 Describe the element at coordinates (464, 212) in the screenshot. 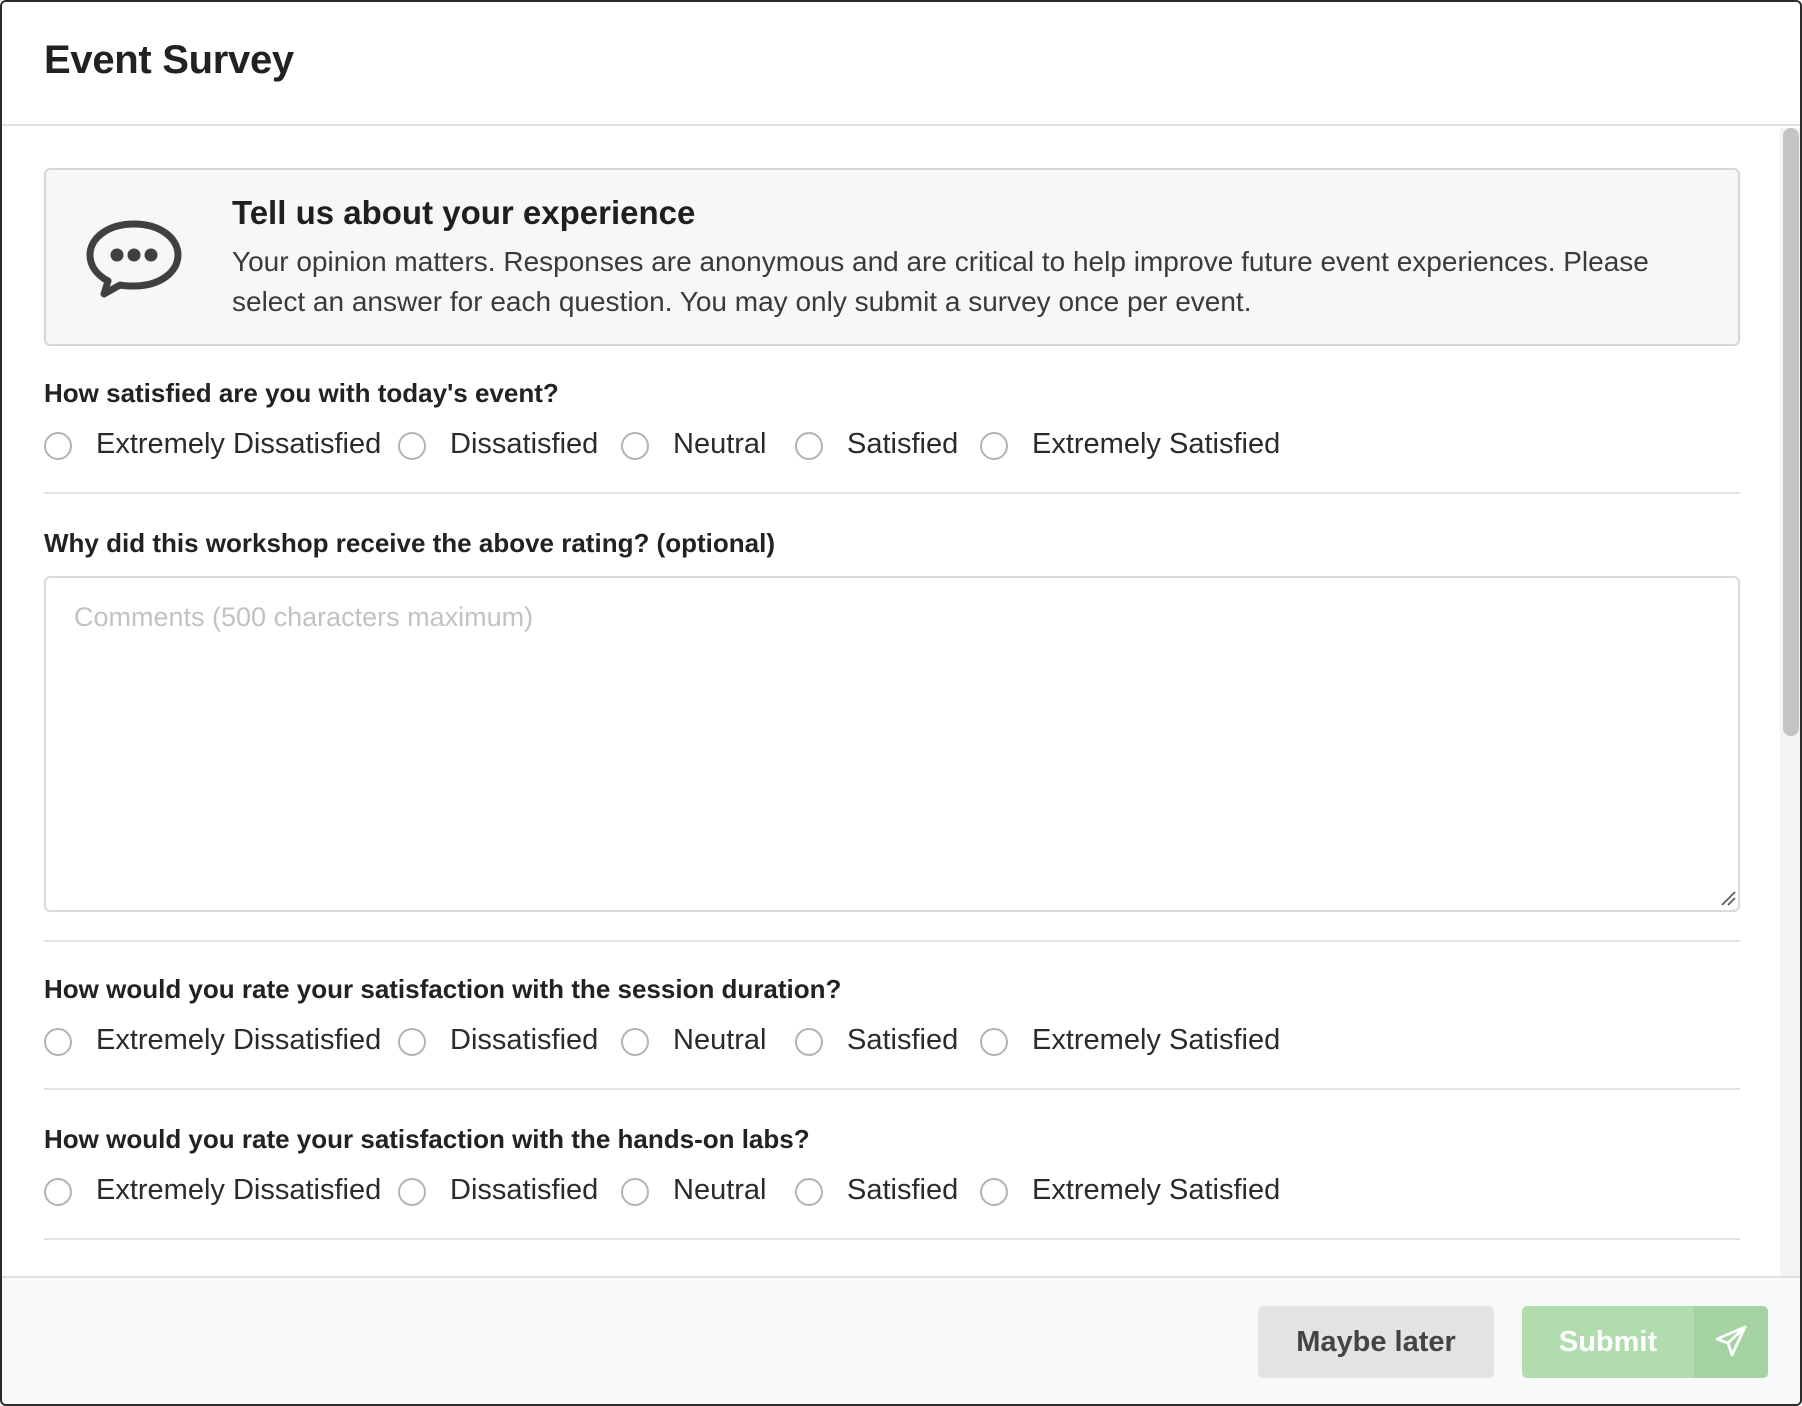

I see `intro-title: Tell us about your experience` at that location.